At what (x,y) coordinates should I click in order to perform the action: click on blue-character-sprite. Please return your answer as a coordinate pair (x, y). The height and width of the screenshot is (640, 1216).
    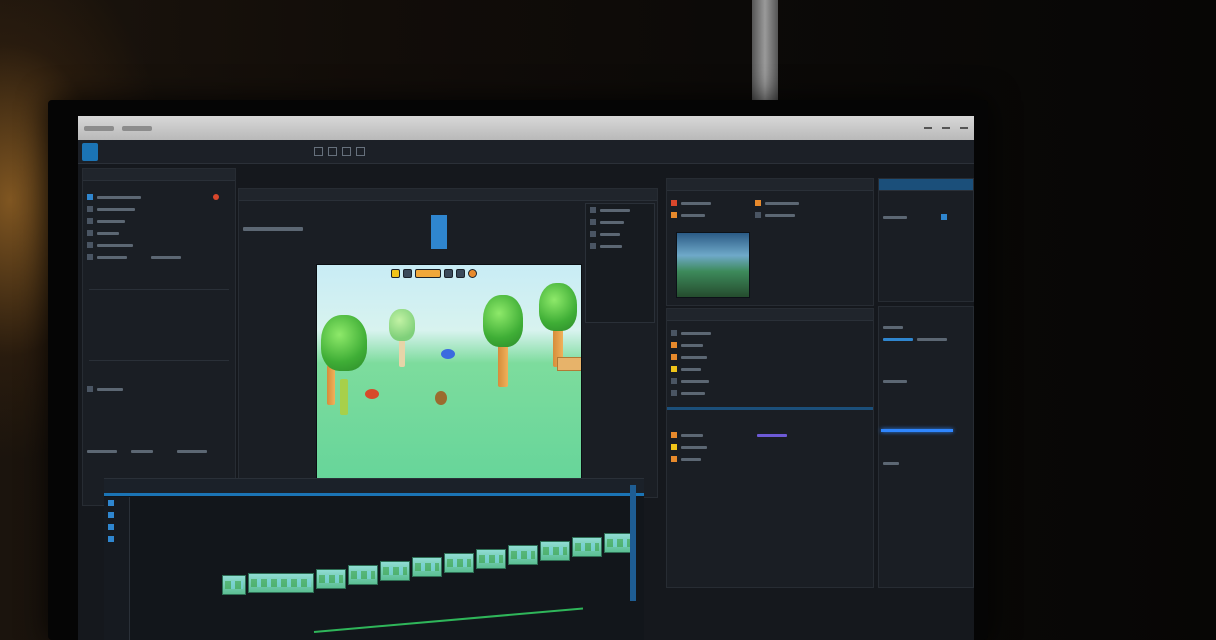
    Looking at the image, I should click on (448, 354).